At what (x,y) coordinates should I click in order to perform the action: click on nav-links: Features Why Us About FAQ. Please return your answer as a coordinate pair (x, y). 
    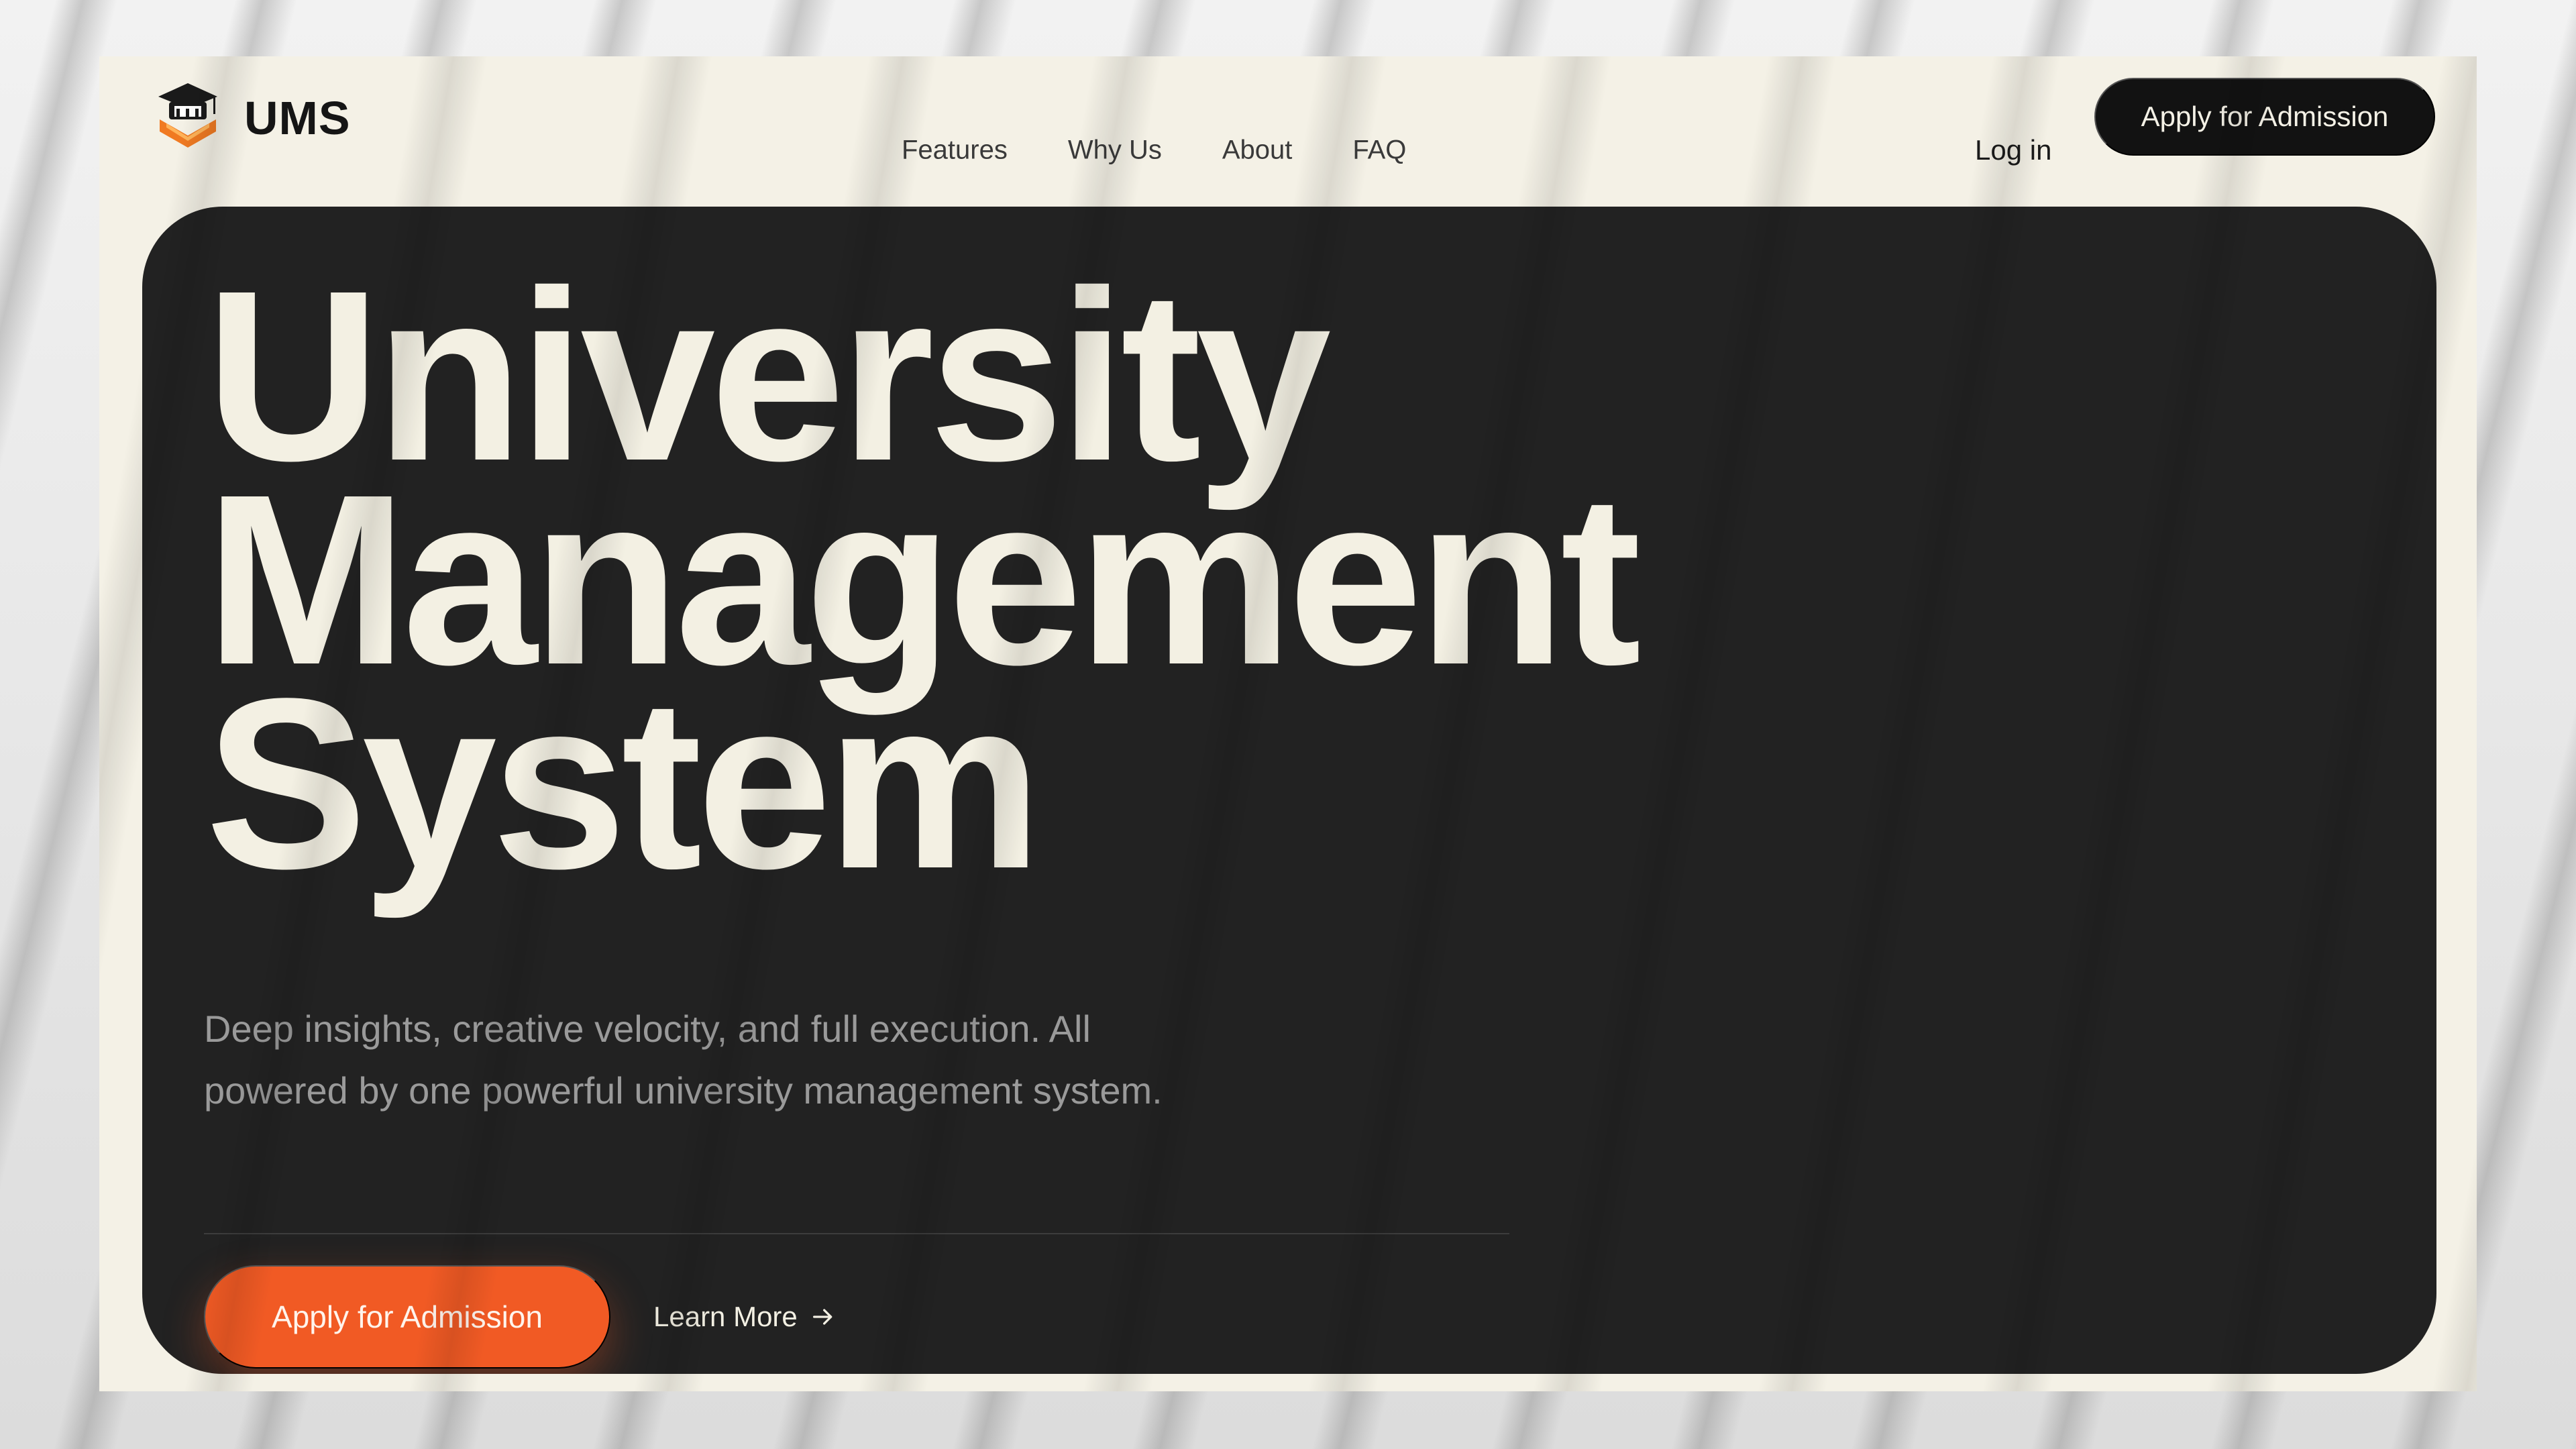
    Looking at the image, I should click on (1154, 151).